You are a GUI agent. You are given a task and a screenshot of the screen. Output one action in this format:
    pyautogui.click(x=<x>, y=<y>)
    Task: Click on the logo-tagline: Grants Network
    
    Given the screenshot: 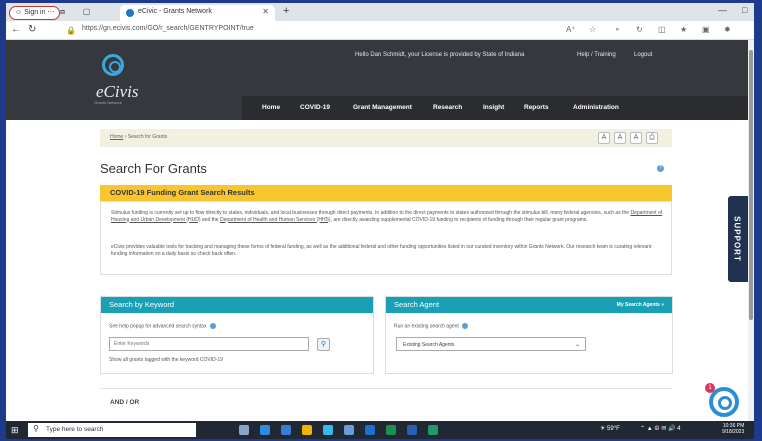 What is the action you would take?
    pyautogui.click(x=108, y=102)
    